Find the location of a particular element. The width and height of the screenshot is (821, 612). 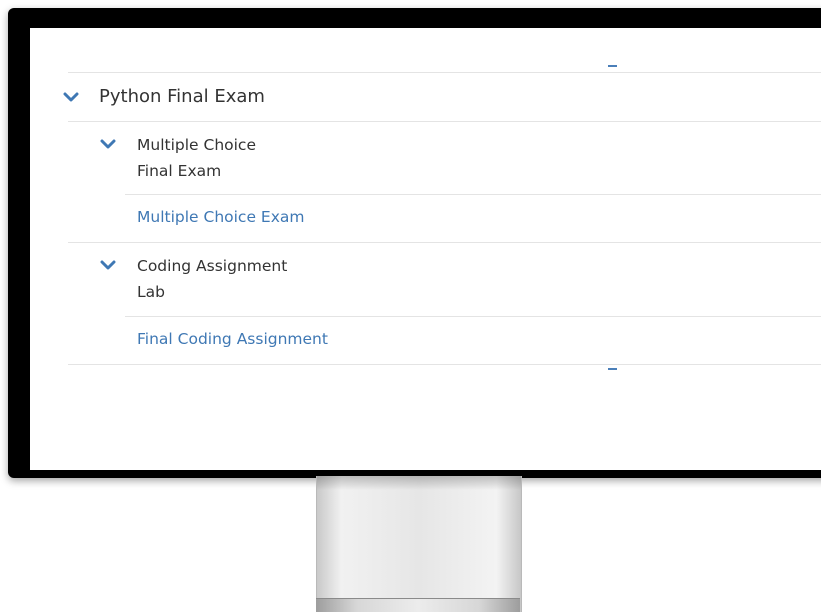

assignment-link: Final Coding Assignment is located at coordinates (232, 339).